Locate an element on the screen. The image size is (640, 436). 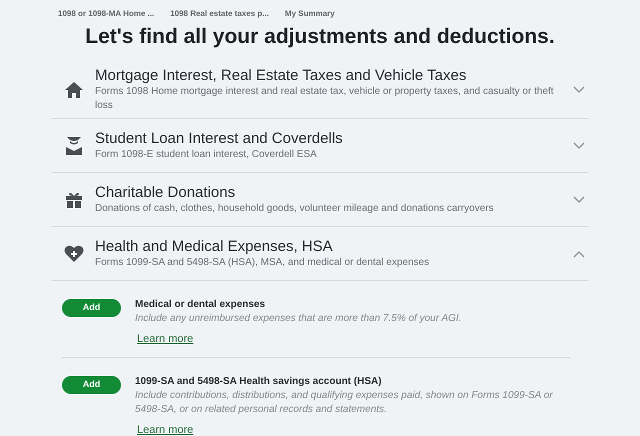
page-heading: Let's find all your adjustments and deductions. is located at coordinates (320, 37).